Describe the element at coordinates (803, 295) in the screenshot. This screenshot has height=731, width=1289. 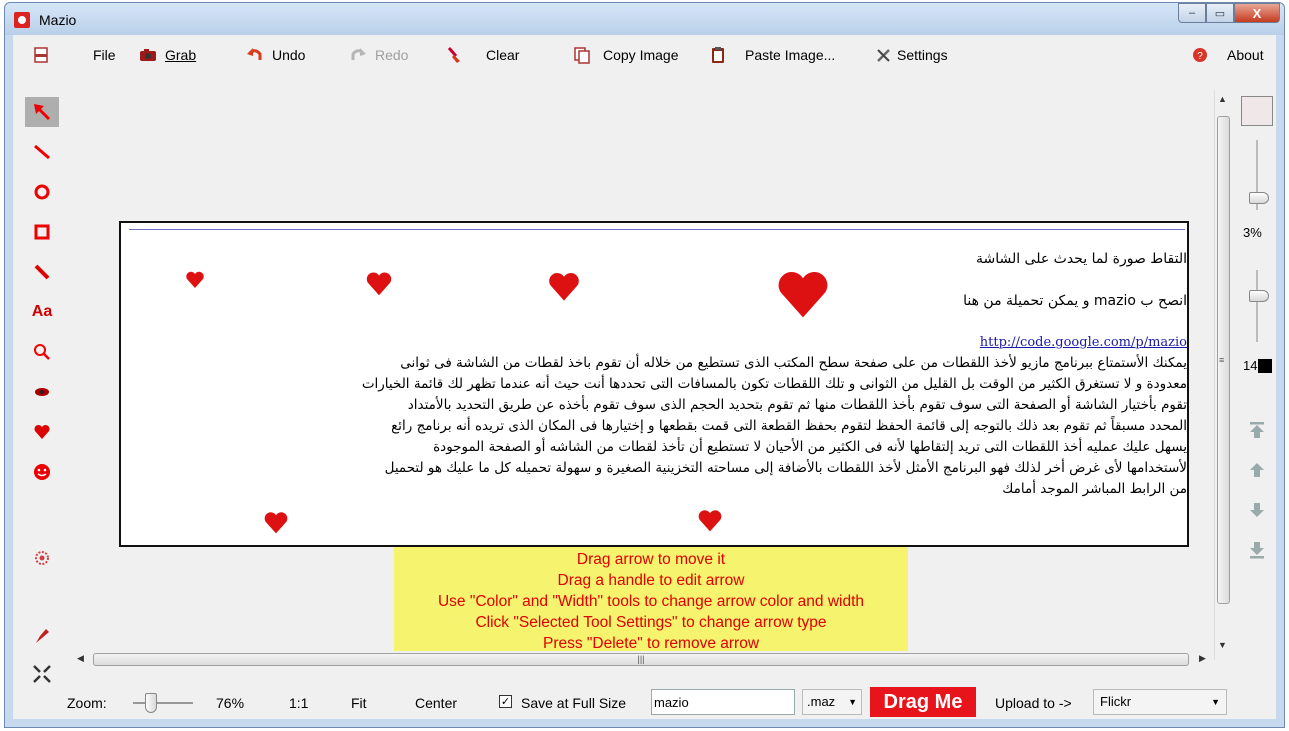
I see `heart-stamp-xlarge` at that location.